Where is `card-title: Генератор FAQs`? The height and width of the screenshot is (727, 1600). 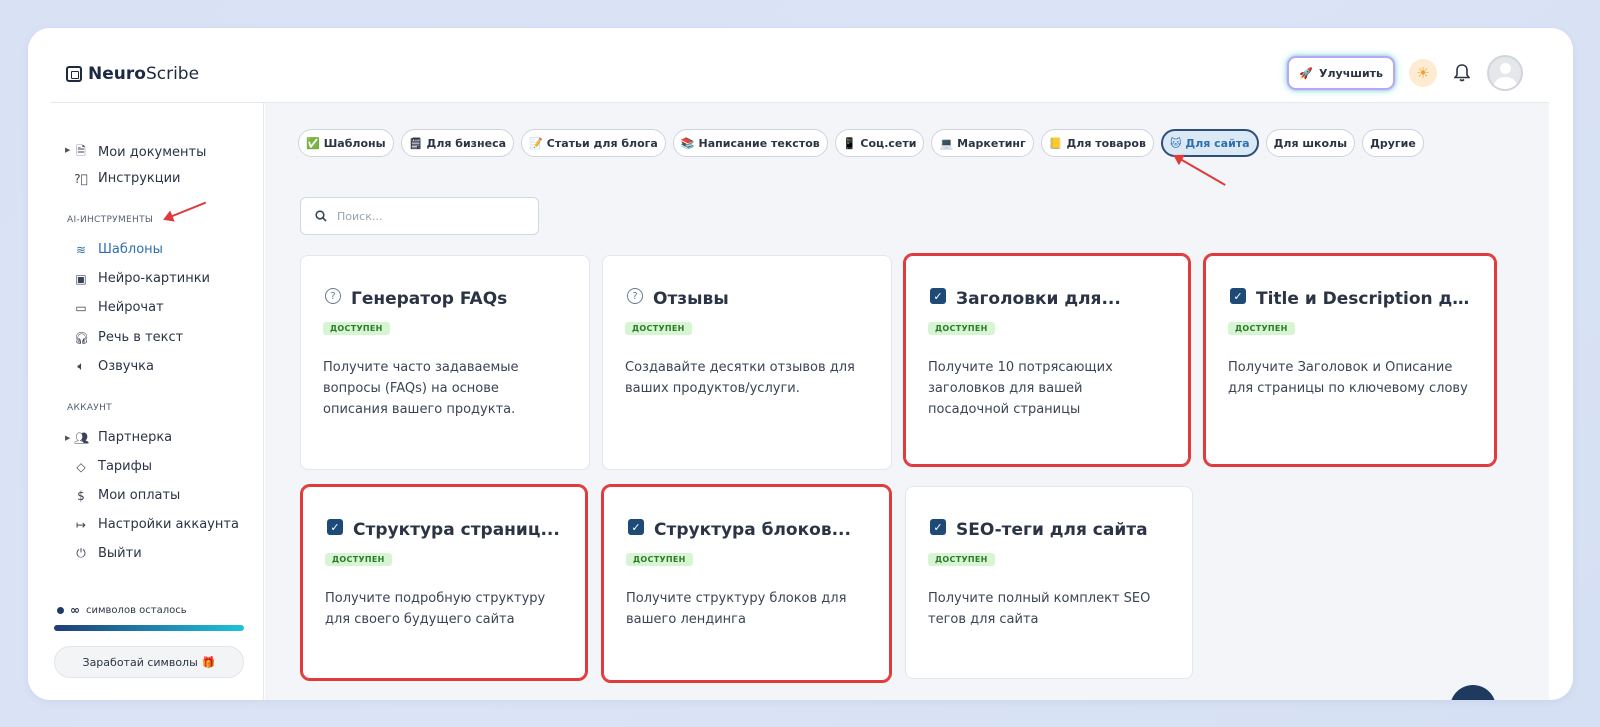
card-title: Генератор FAQs is located at coordinates (429, 299).